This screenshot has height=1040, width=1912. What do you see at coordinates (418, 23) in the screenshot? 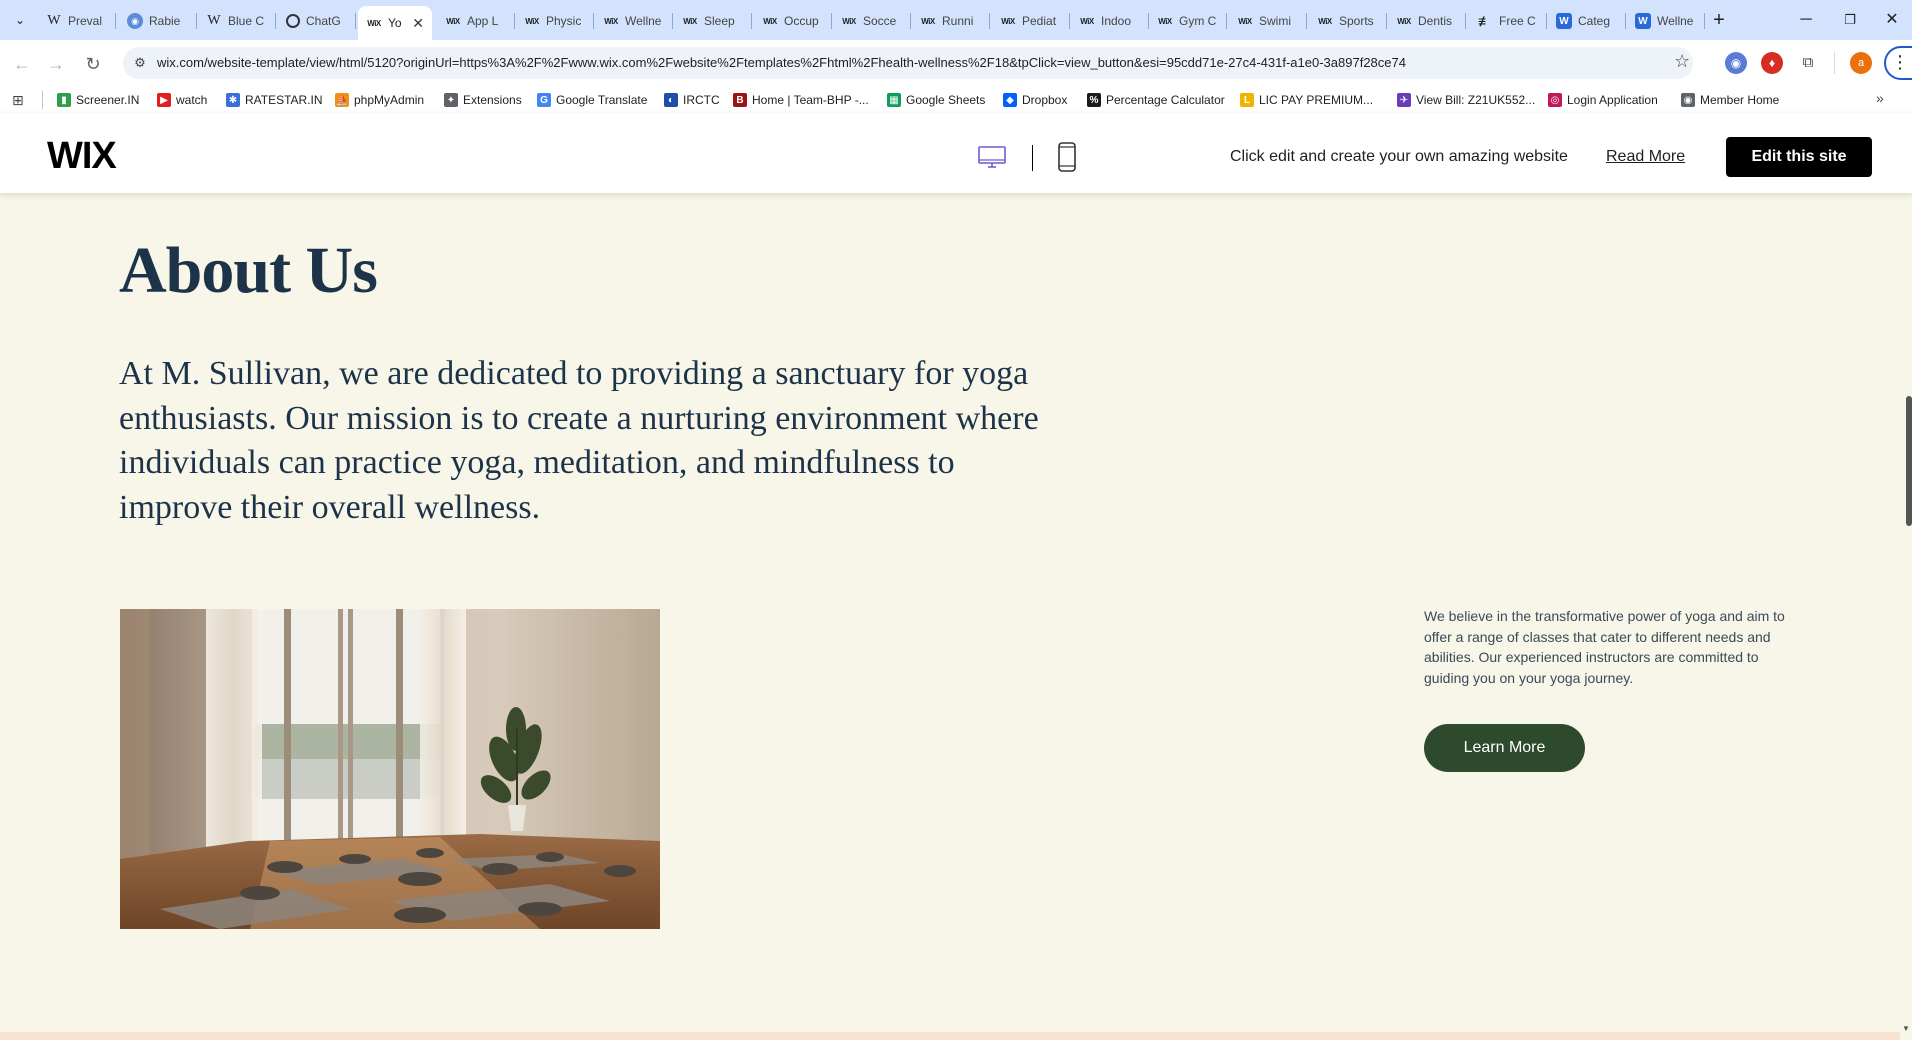
I see `close-tab-icon: ✕` at bounding box center [418, 23].